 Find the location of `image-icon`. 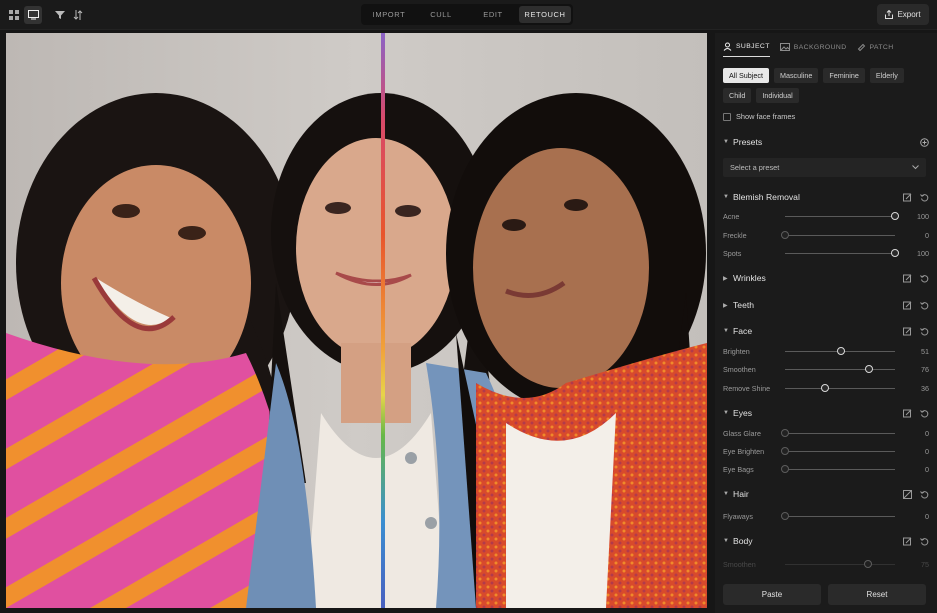

image-icon is located at coordinates (784, 47).